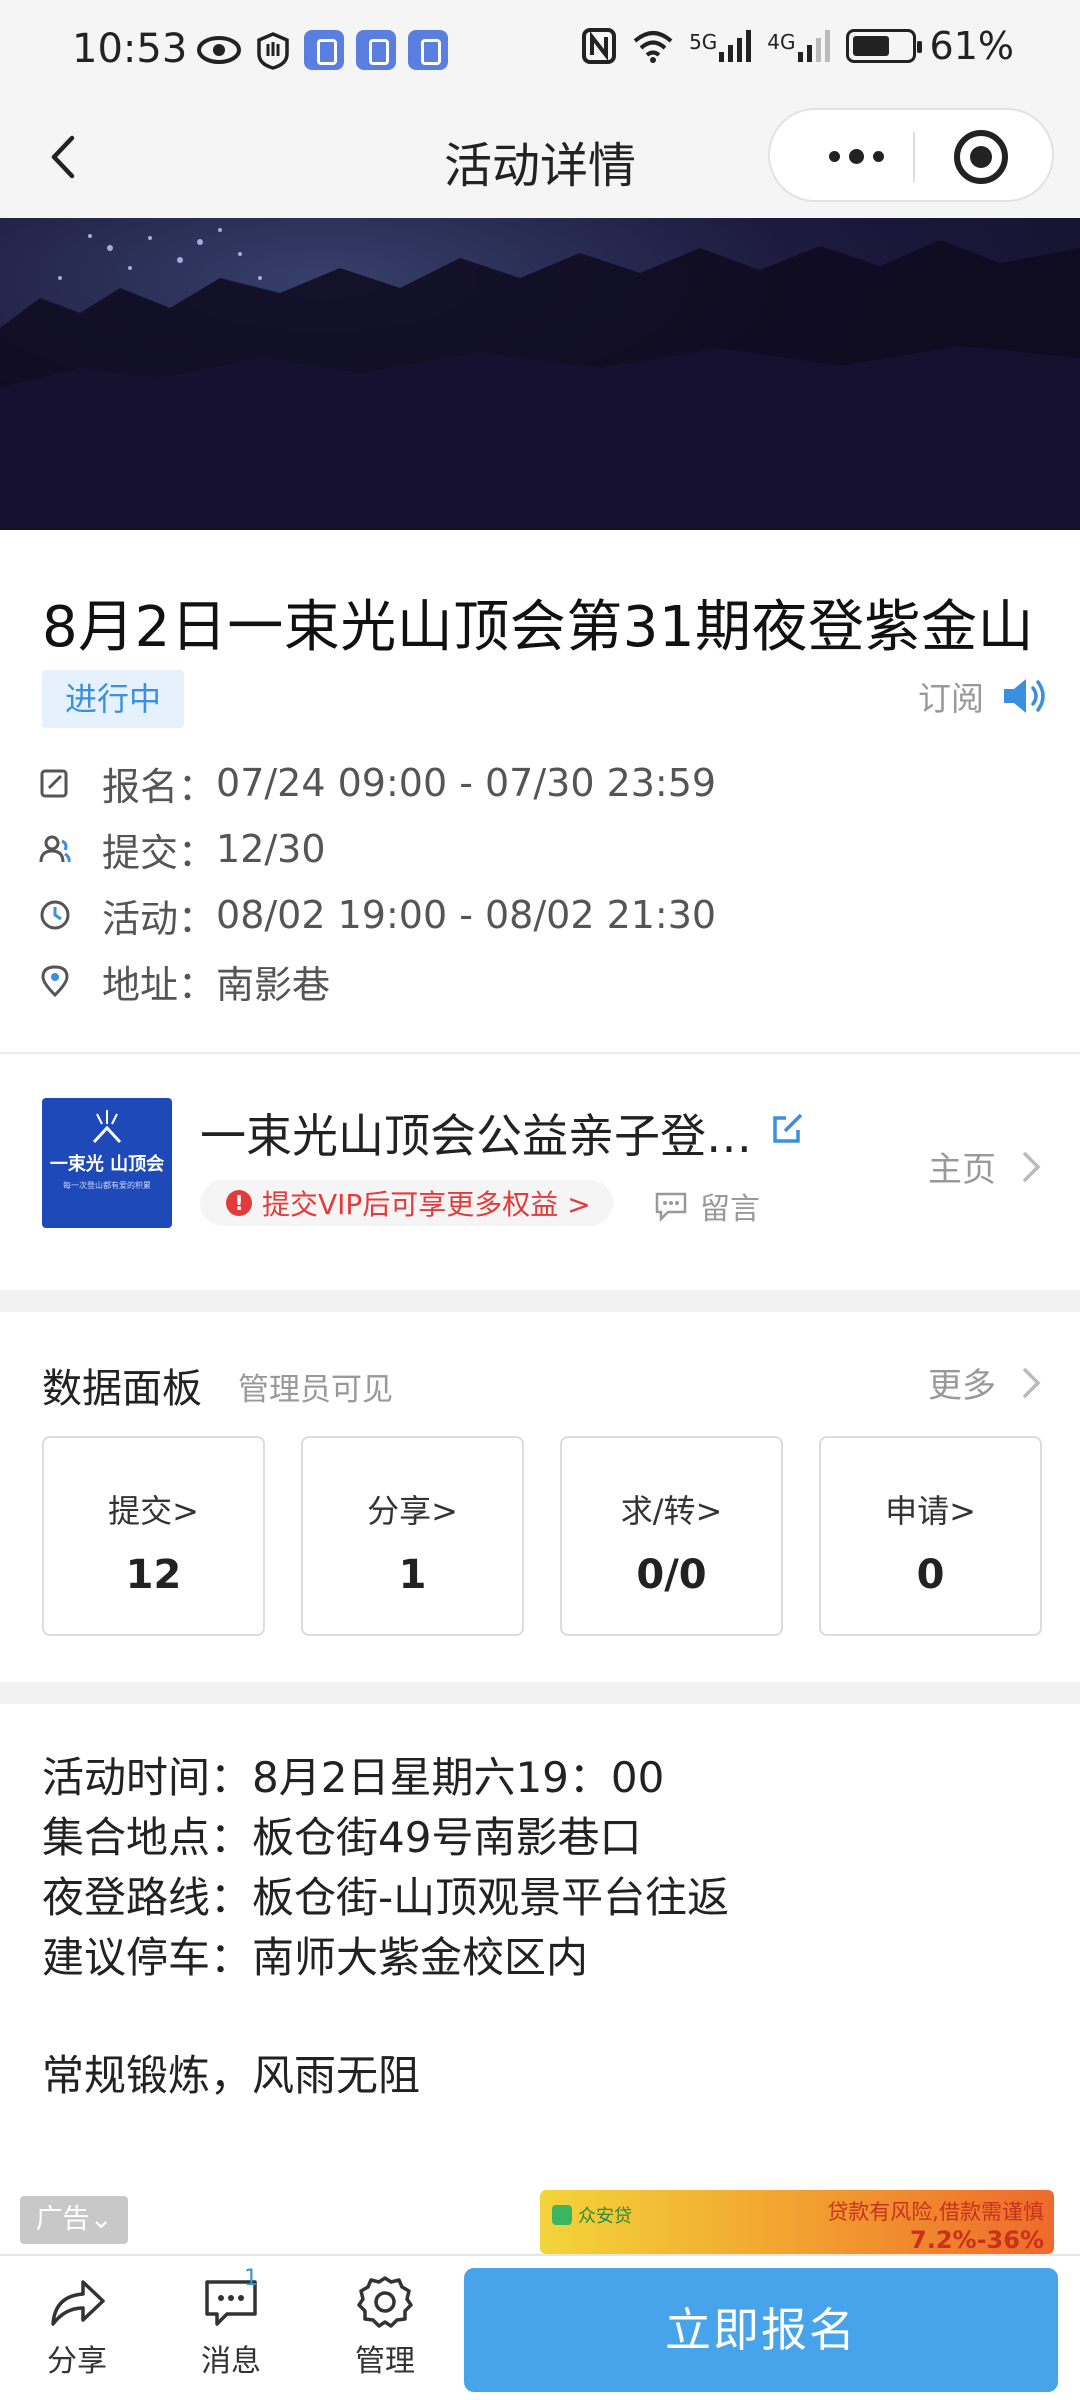  I want to click on submitted-row: 提交： 12/30, so click(377, 849).